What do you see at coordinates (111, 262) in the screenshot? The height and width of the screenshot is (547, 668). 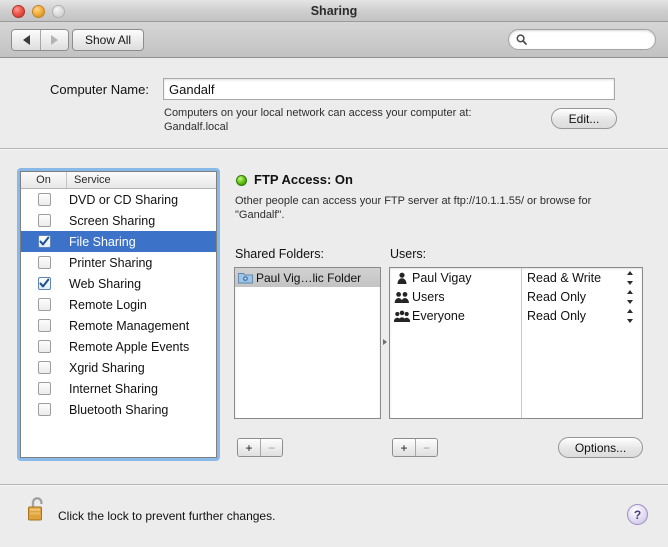 I see `service-label: Printer Sharing` at bounding box center [111, 262].